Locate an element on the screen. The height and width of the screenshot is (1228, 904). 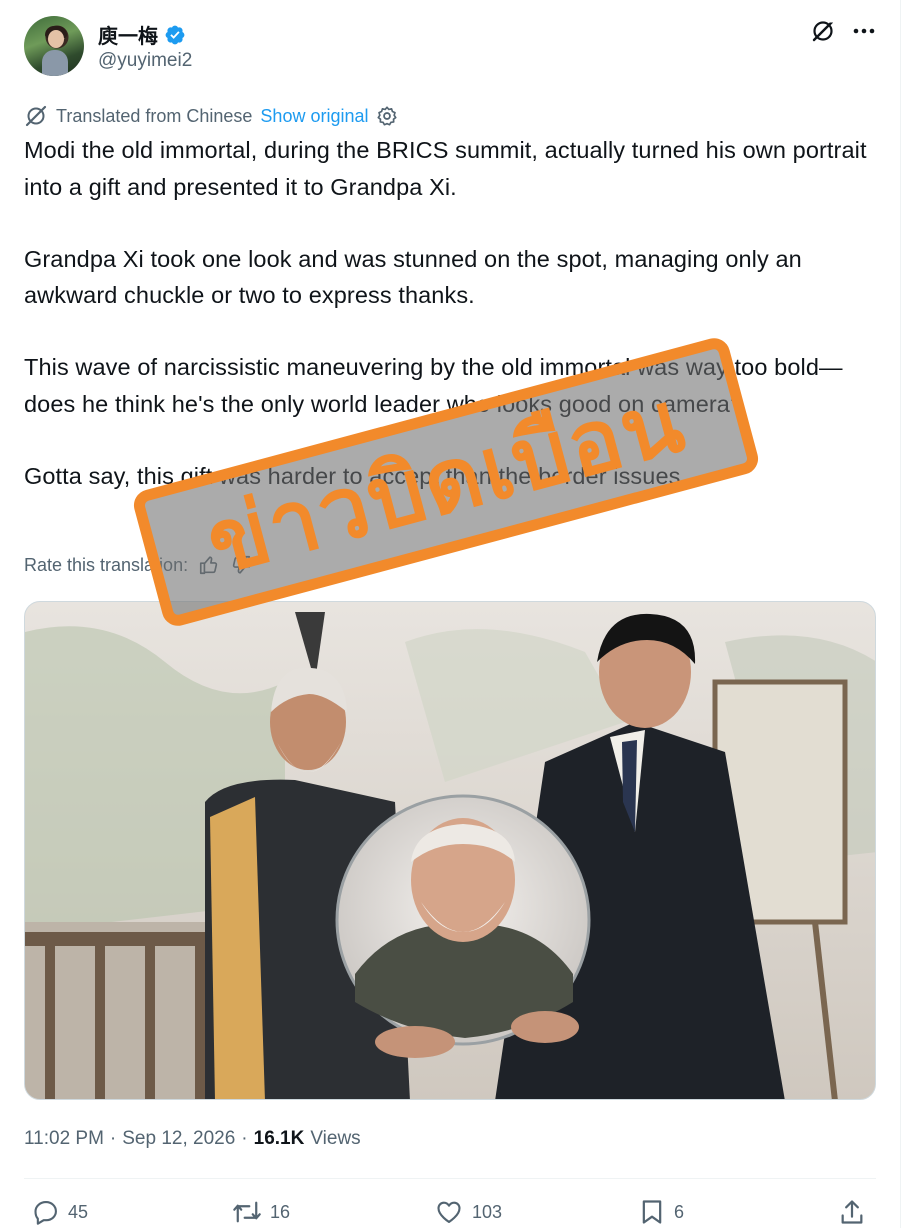
repost-count: 16 is located at coordinates (280, 1211).